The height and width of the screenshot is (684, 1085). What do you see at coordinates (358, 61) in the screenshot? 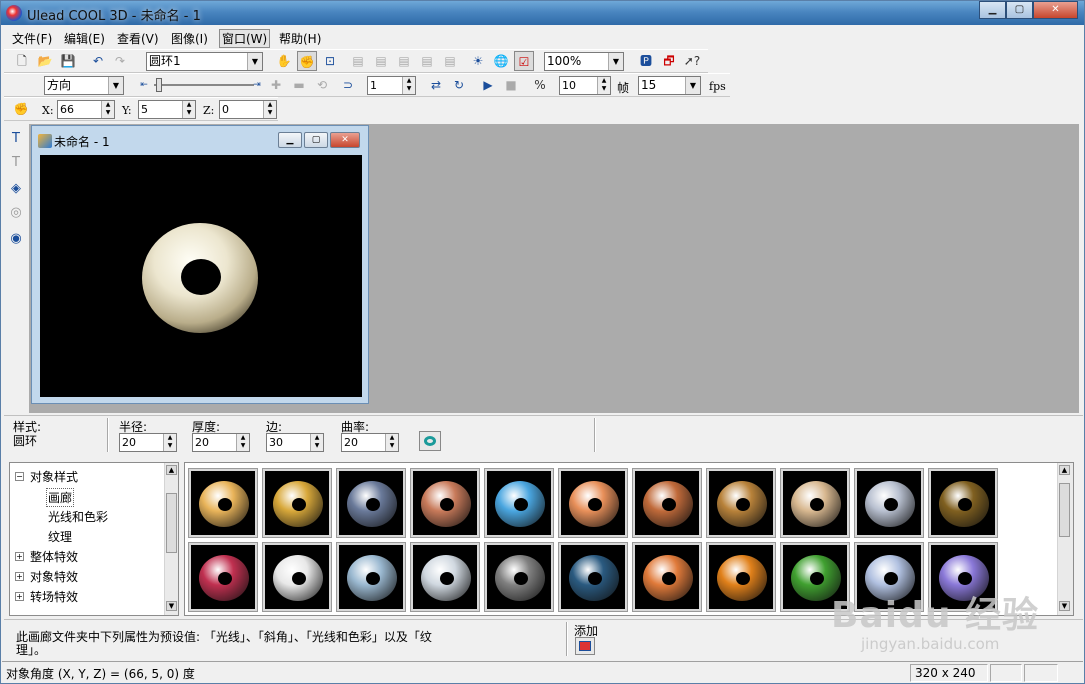
I see `align-1-icon: ▤` at bounding box center [358, 61].